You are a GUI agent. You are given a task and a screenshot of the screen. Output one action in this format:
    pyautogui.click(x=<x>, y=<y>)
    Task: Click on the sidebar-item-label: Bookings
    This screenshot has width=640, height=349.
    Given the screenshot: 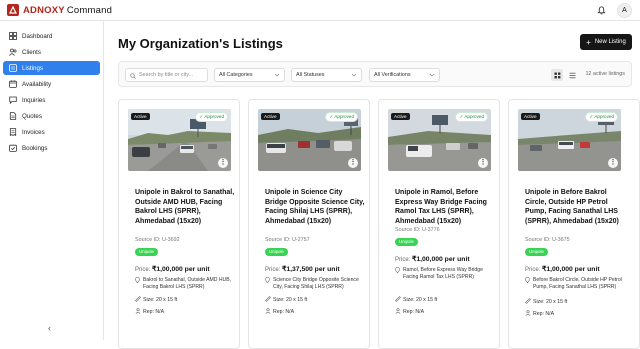 What is the action you would take?
    pyautogui.click(x=35, y=148)
    